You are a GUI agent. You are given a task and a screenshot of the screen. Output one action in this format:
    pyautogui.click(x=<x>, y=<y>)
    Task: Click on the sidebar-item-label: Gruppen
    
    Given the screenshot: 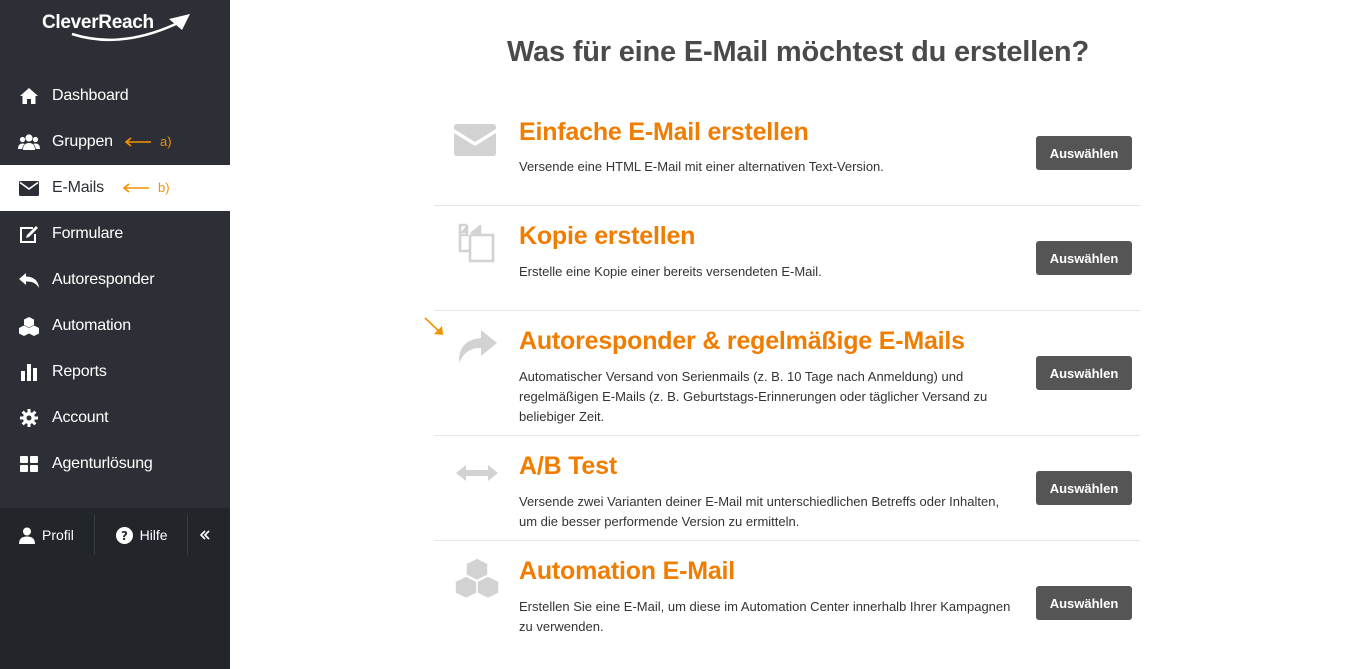 What is the action you would take?
    pyautogui.click(x=82, y=141)
    